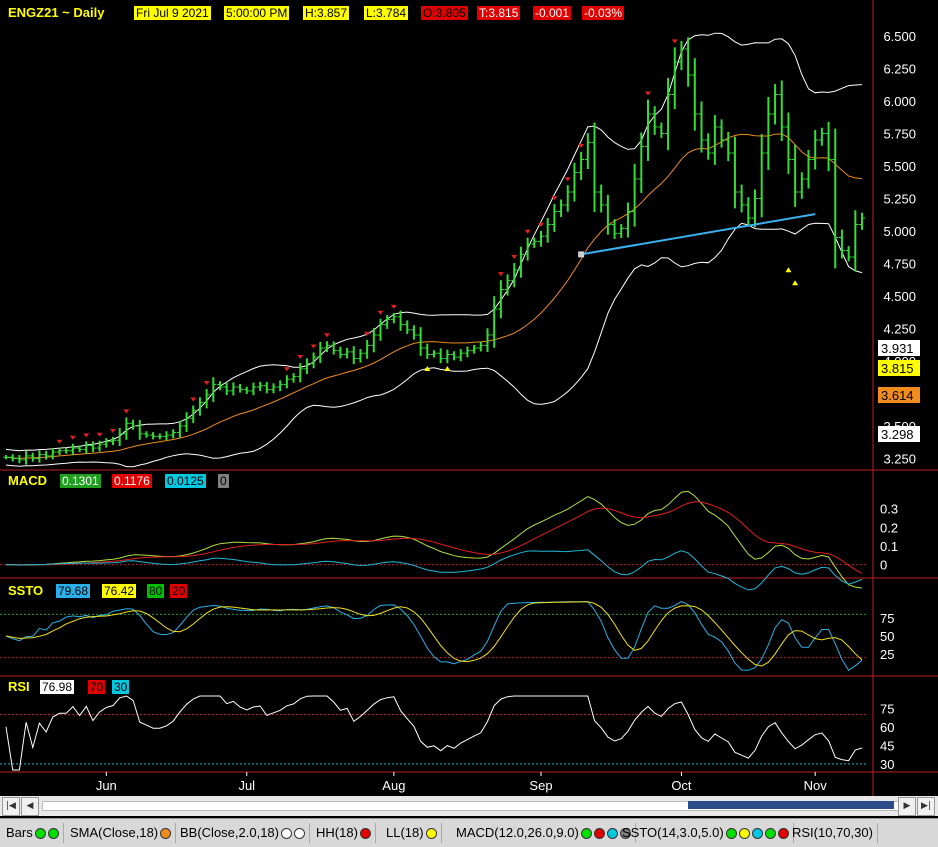 The width and height of the screenshot is (938, 847). What do you see at coordinates (172, 13) in the screenshot?
I see `date-label: Fri Jul 9 2021` at bounding box center [172, 13].